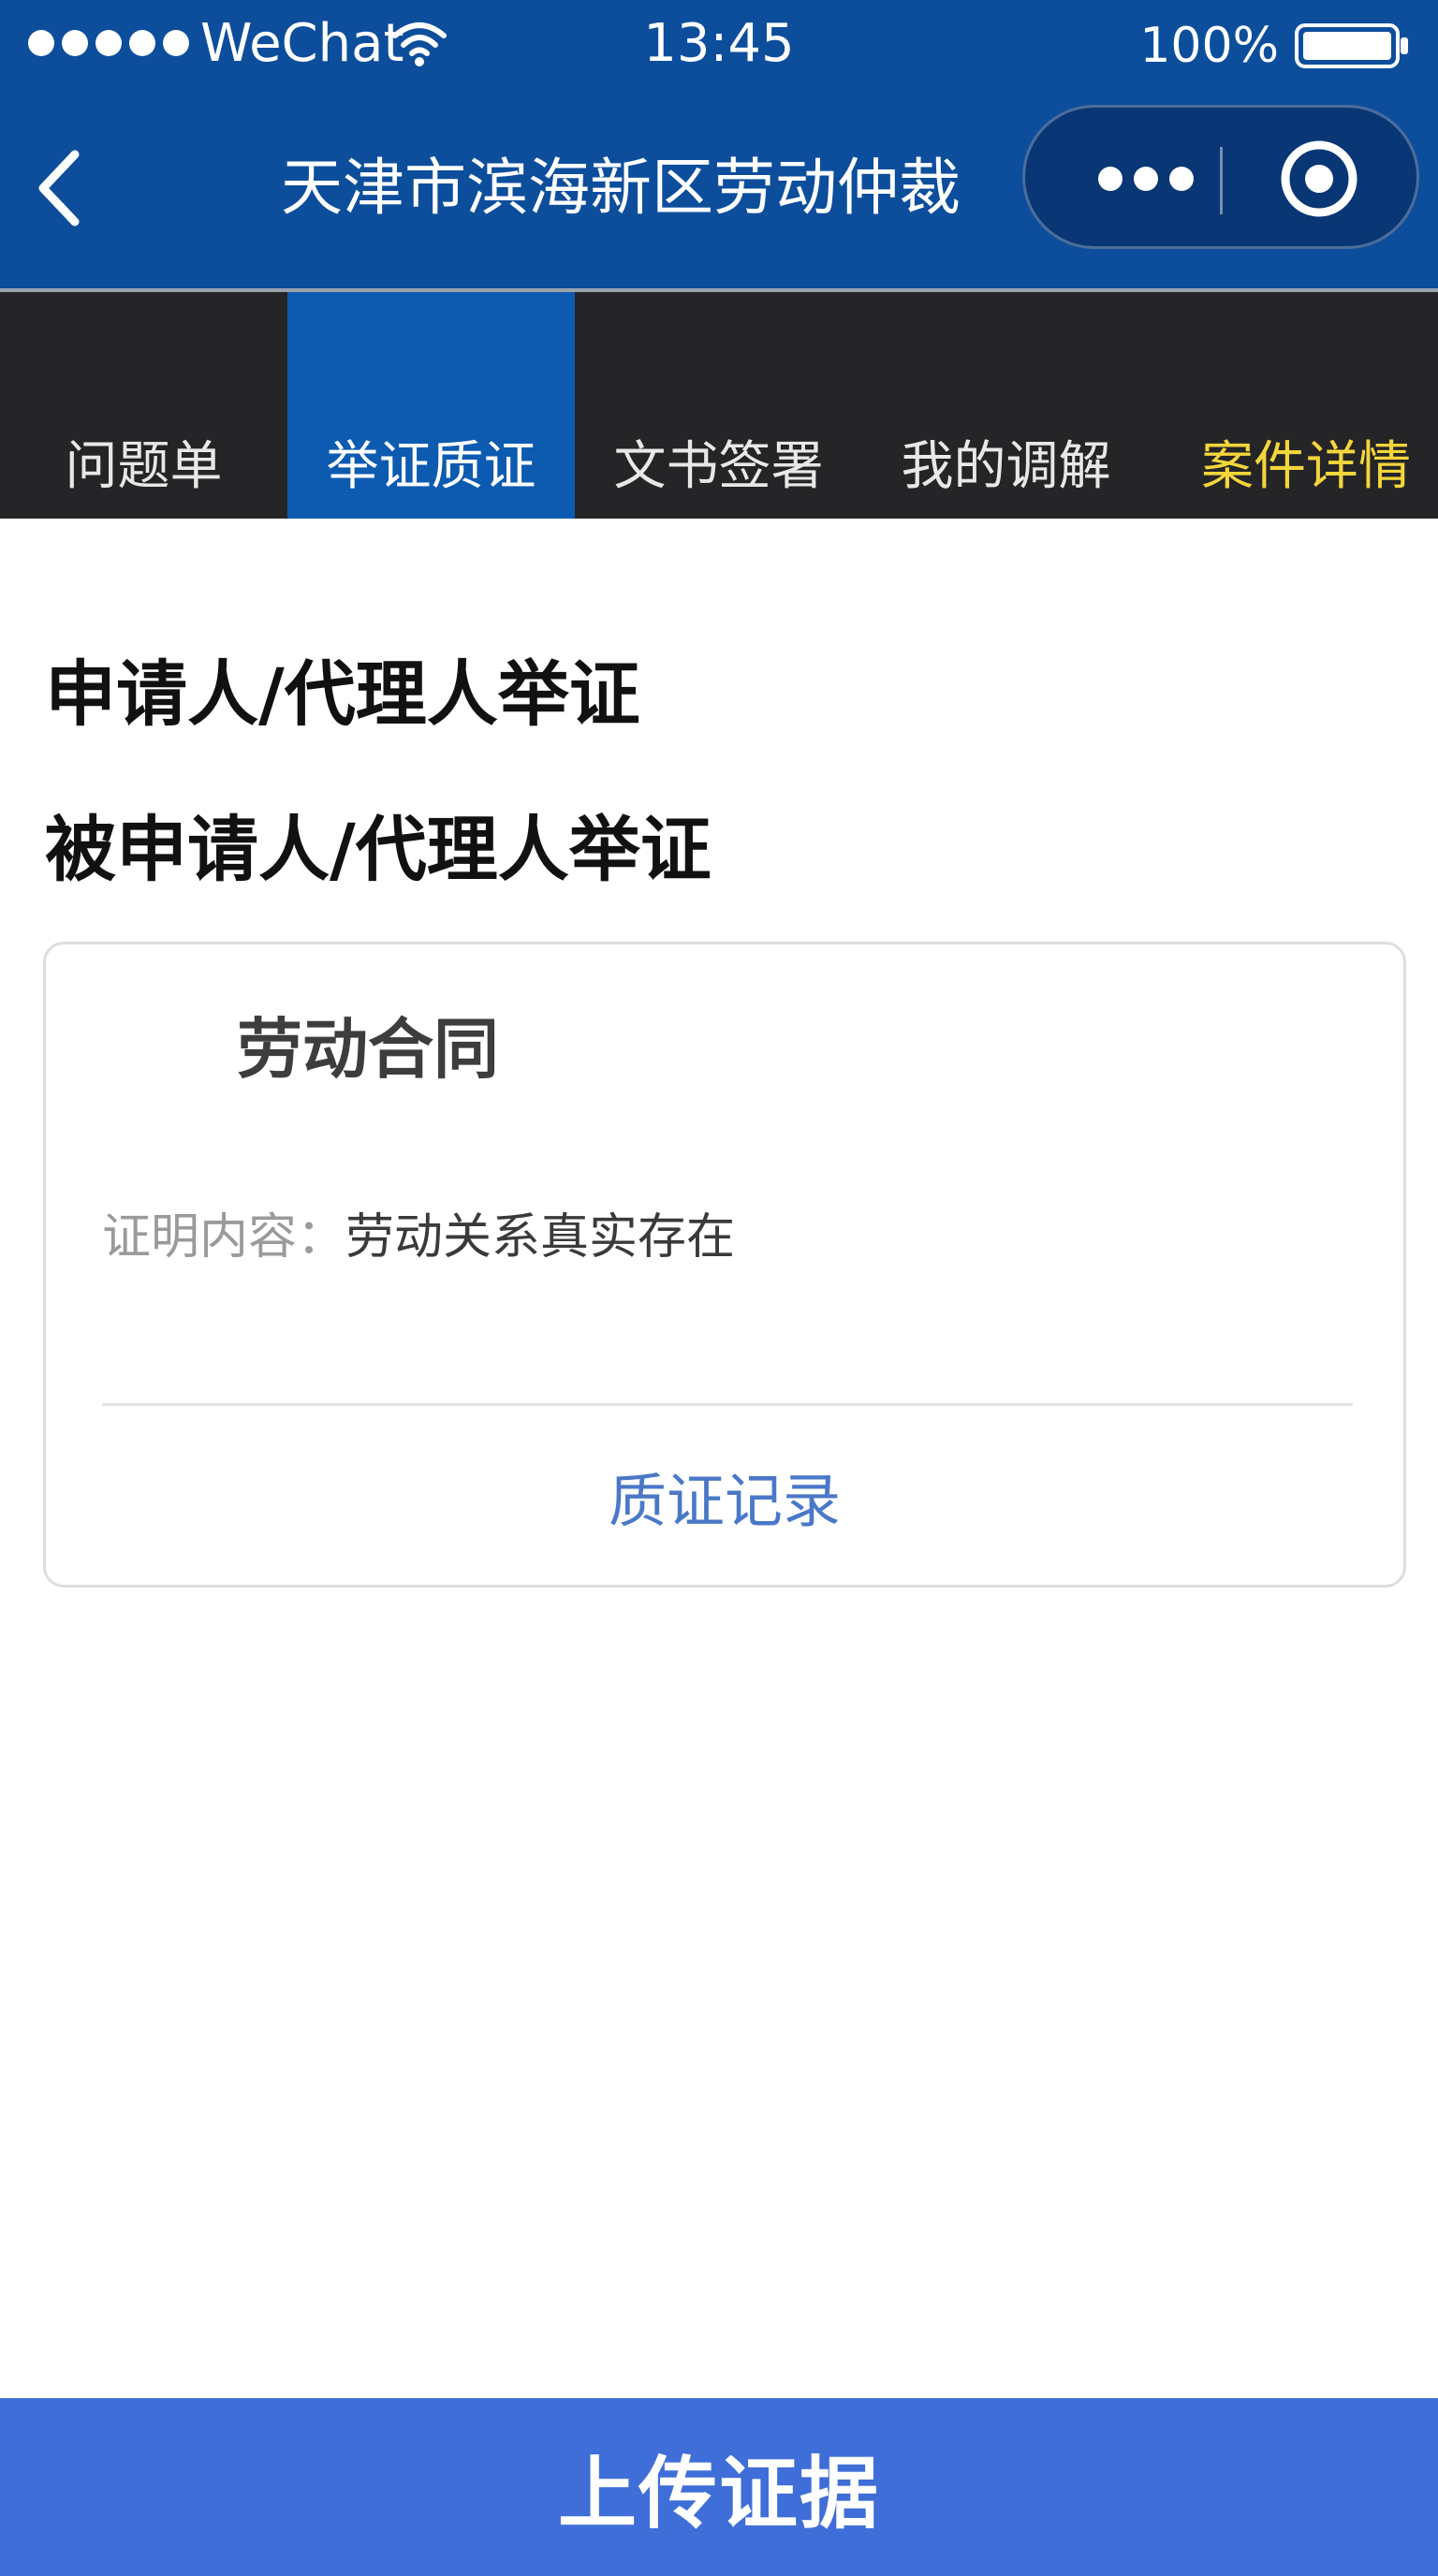 This screenshot has height=2576, width=1438. Describe the element at coordinates (719, 45) in the screenshot. I see `status-bar: WeChat 13:45 100%` at that location.